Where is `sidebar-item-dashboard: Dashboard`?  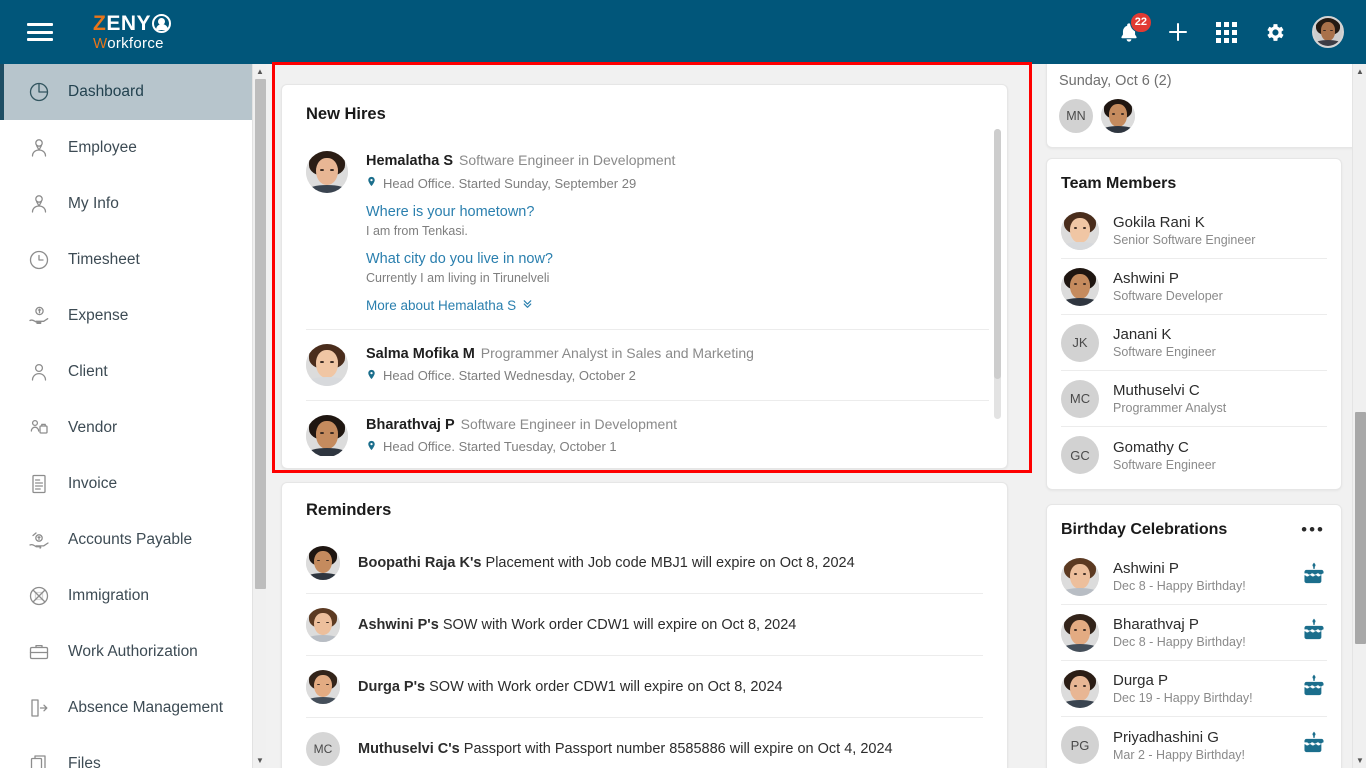
sidebar-item-dashboard: Dashboard is located at coordinates (126, 92).